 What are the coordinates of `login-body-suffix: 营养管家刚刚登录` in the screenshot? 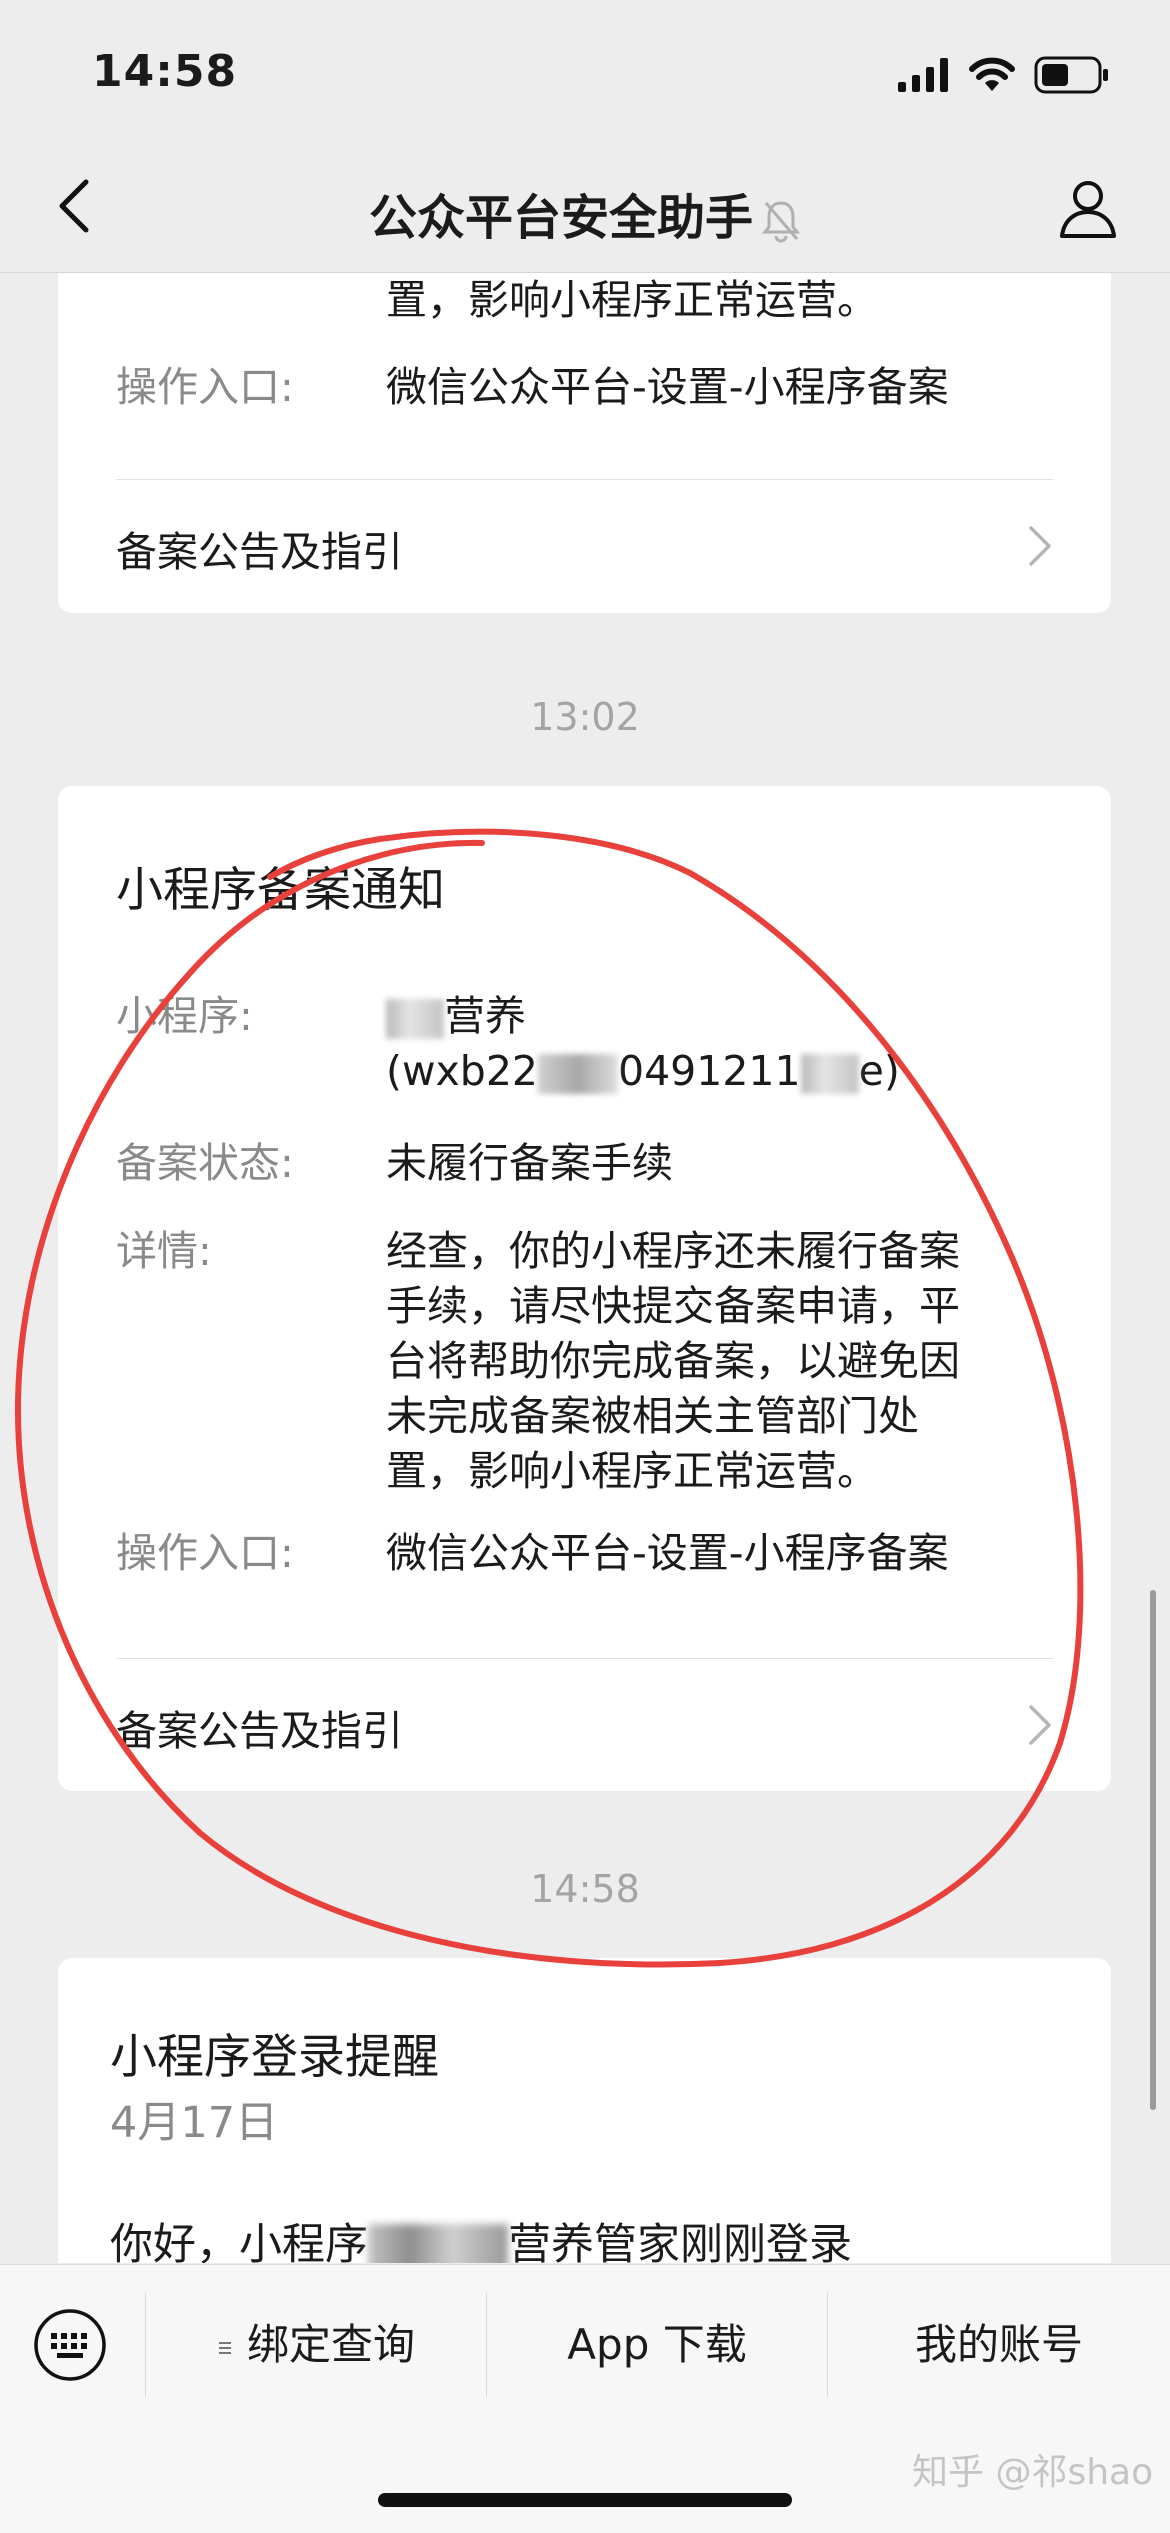 It's located at (680, 2241).